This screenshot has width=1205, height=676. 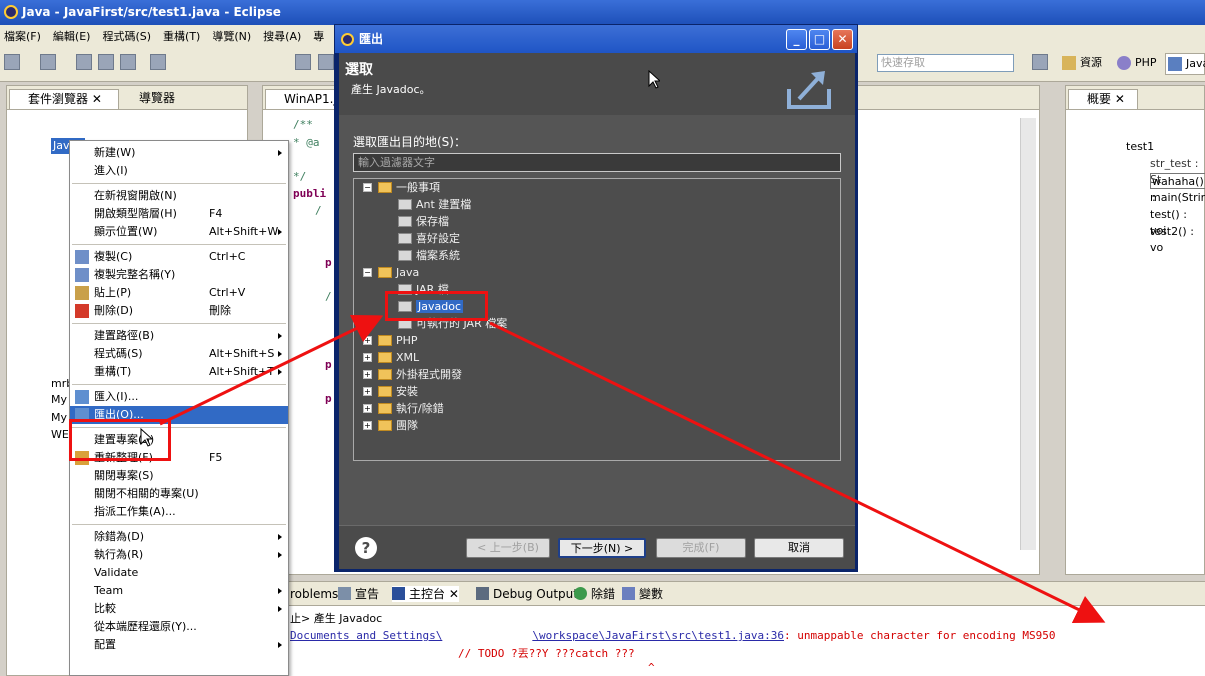 I want to click on menu-navigate: 導覽(N), so click(x=231, y=36).